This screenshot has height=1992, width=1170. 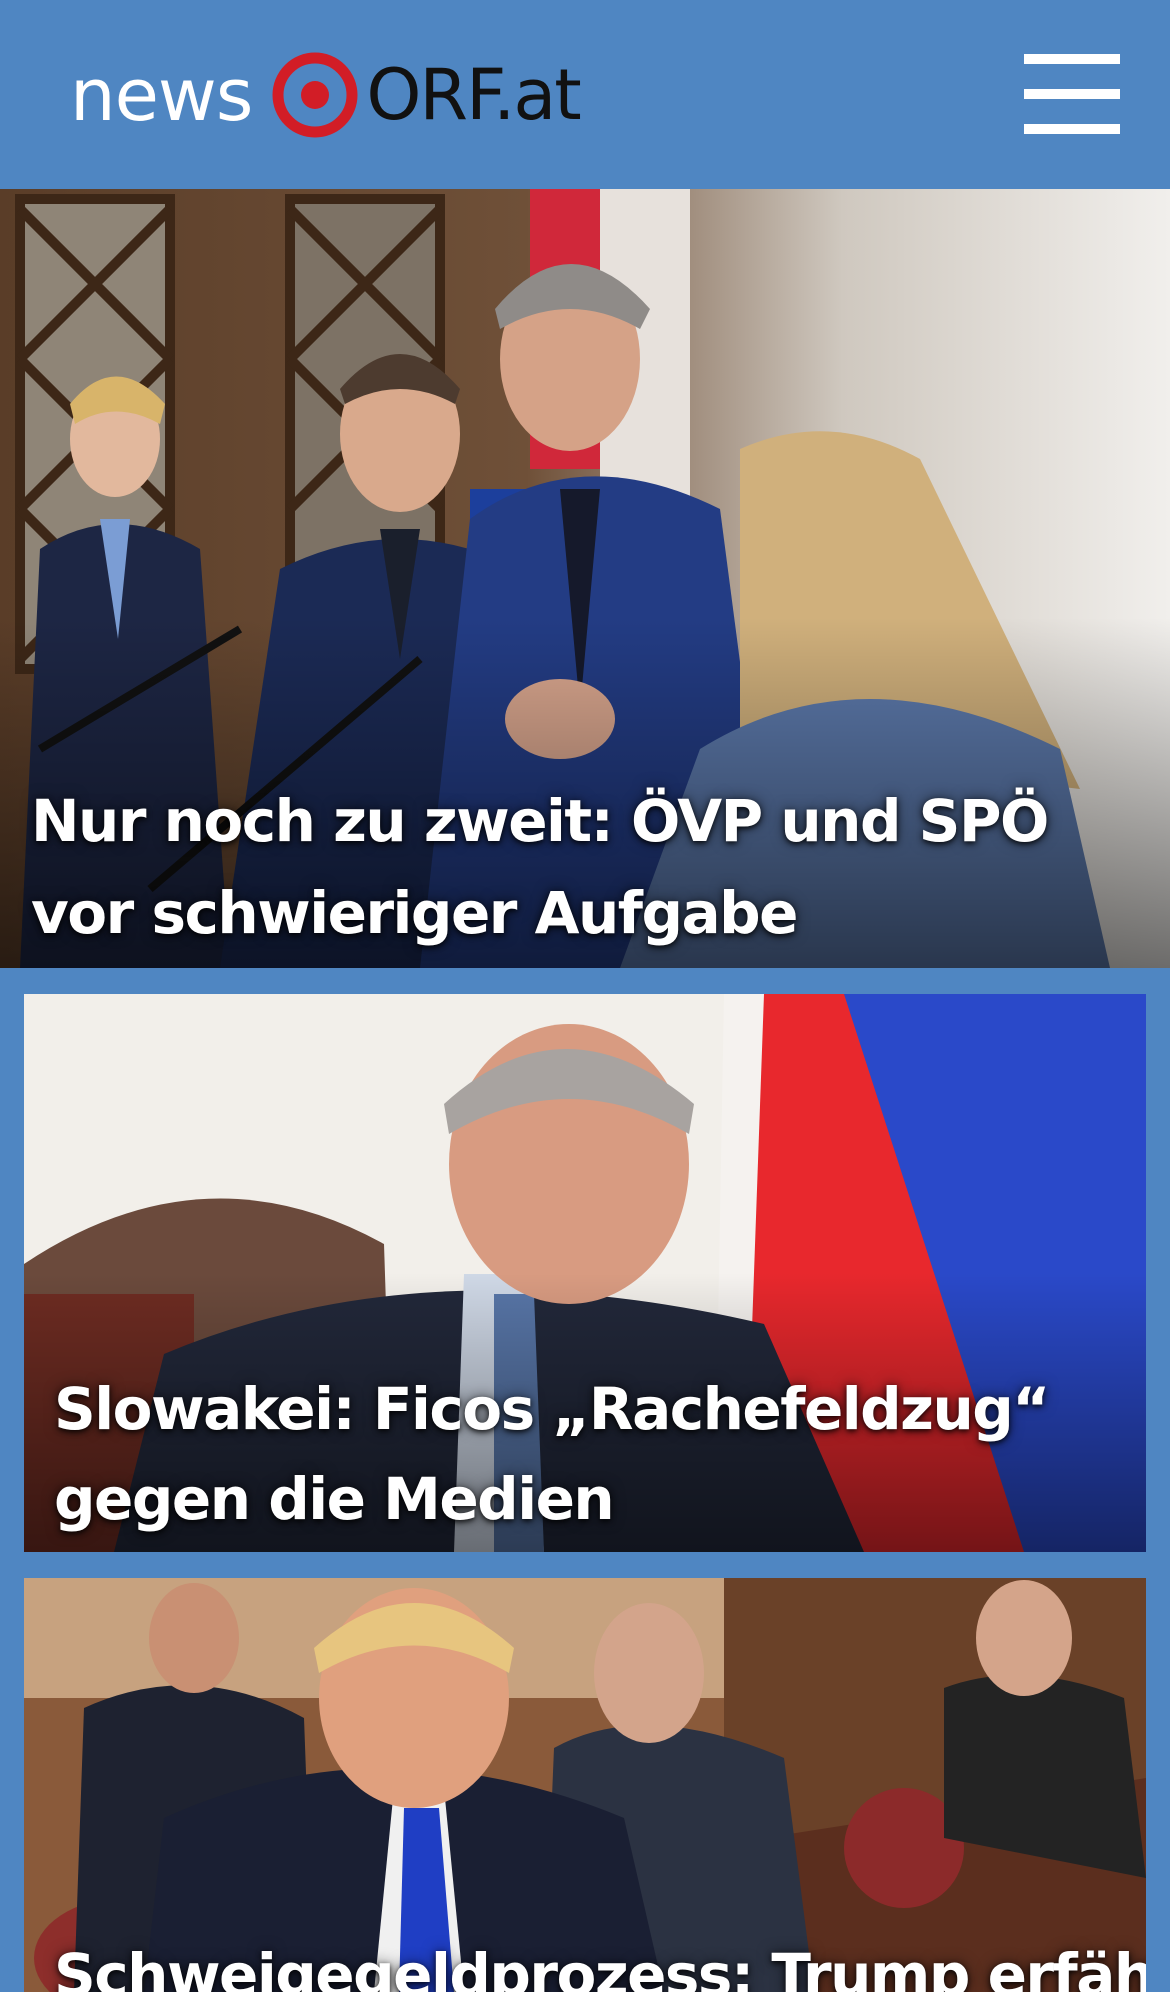 I want to click on logo-news-text: news, so click(x=161, y=95).